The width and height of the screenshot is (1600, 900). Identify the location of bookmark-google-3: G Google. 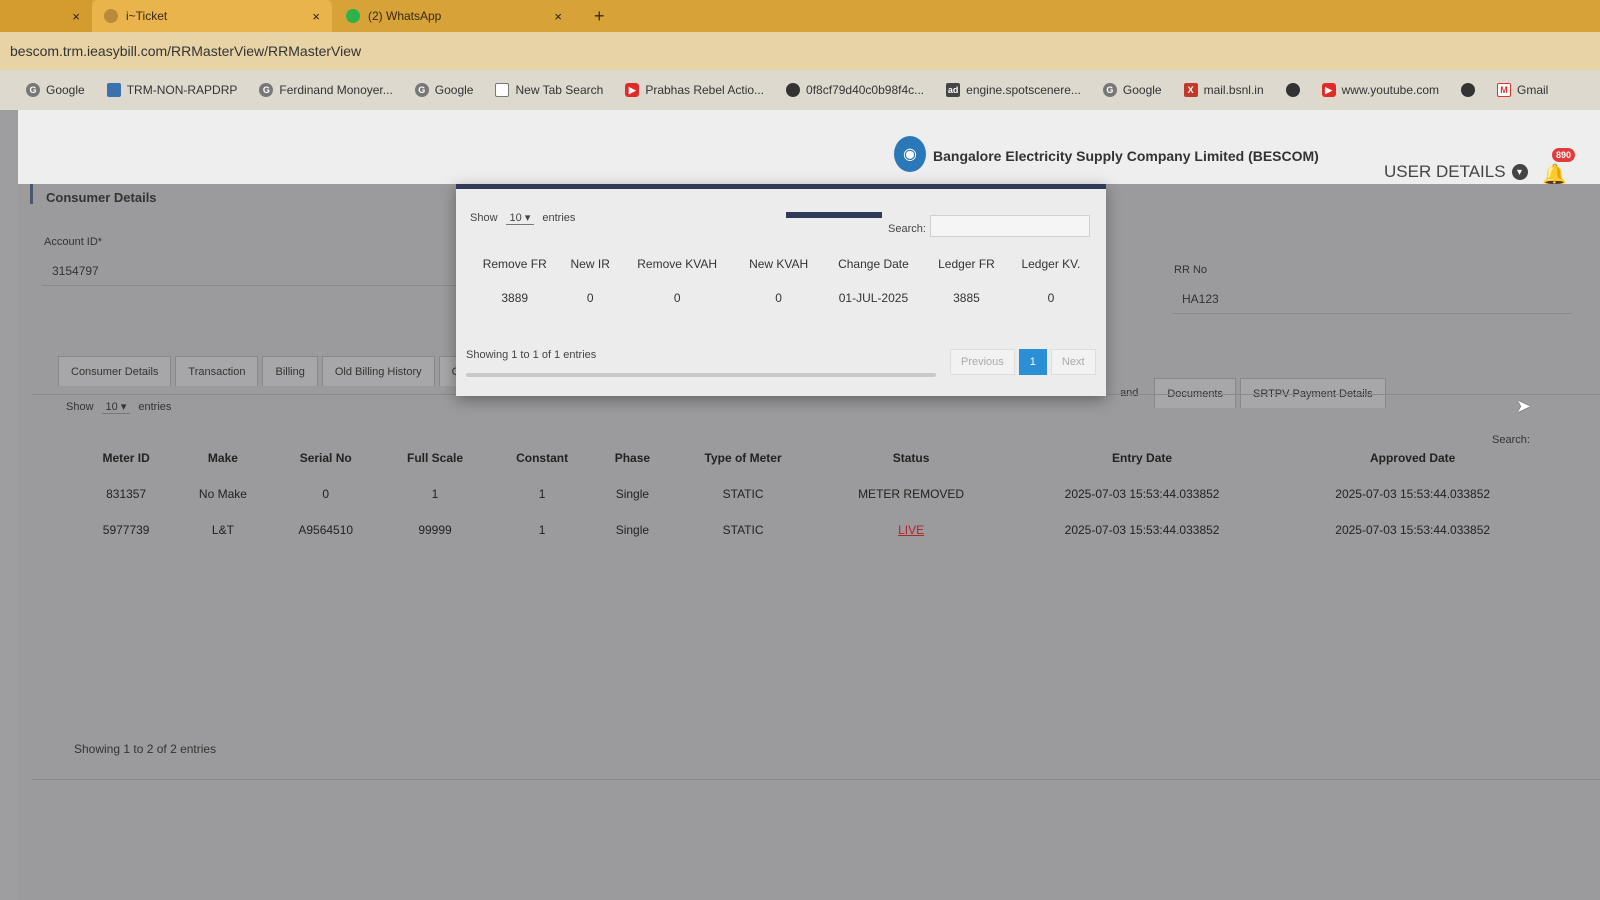
(1132, 90).